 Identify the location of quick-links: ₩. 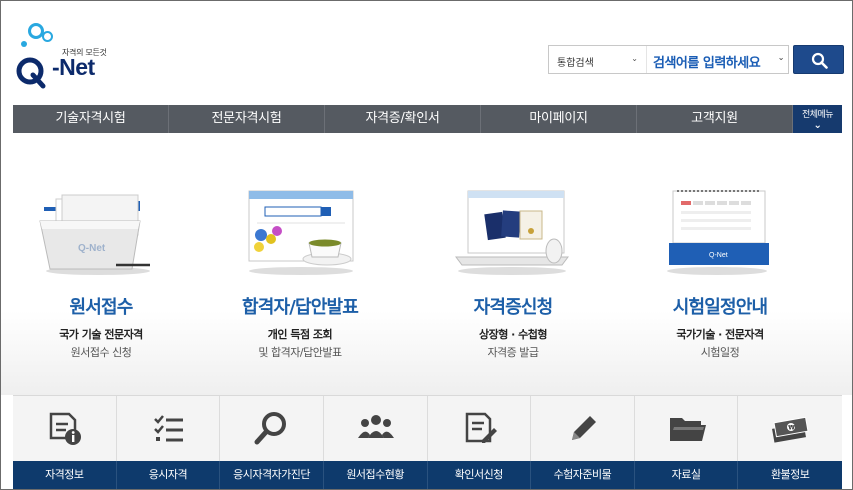
(427, 428).